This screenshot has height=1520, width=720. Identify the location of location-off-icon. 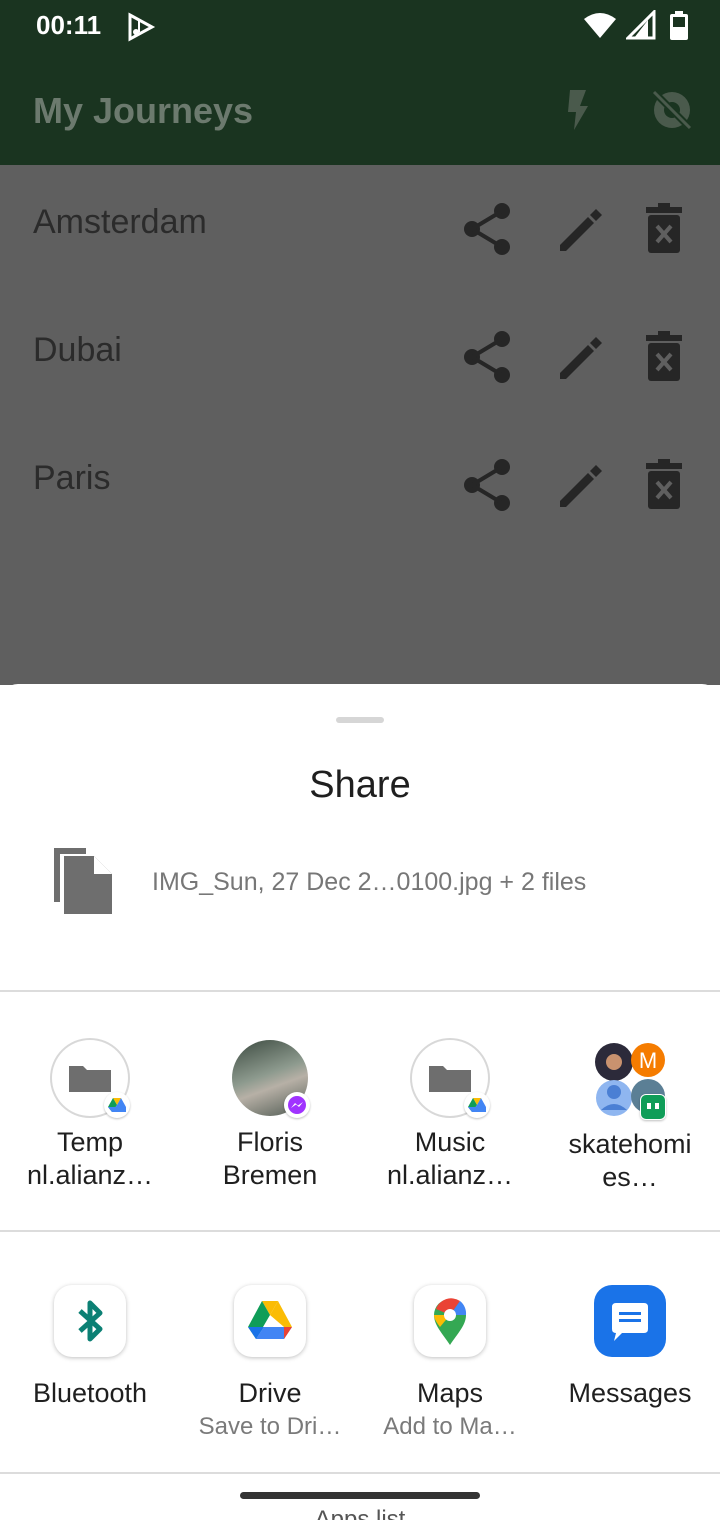
(672, 110).